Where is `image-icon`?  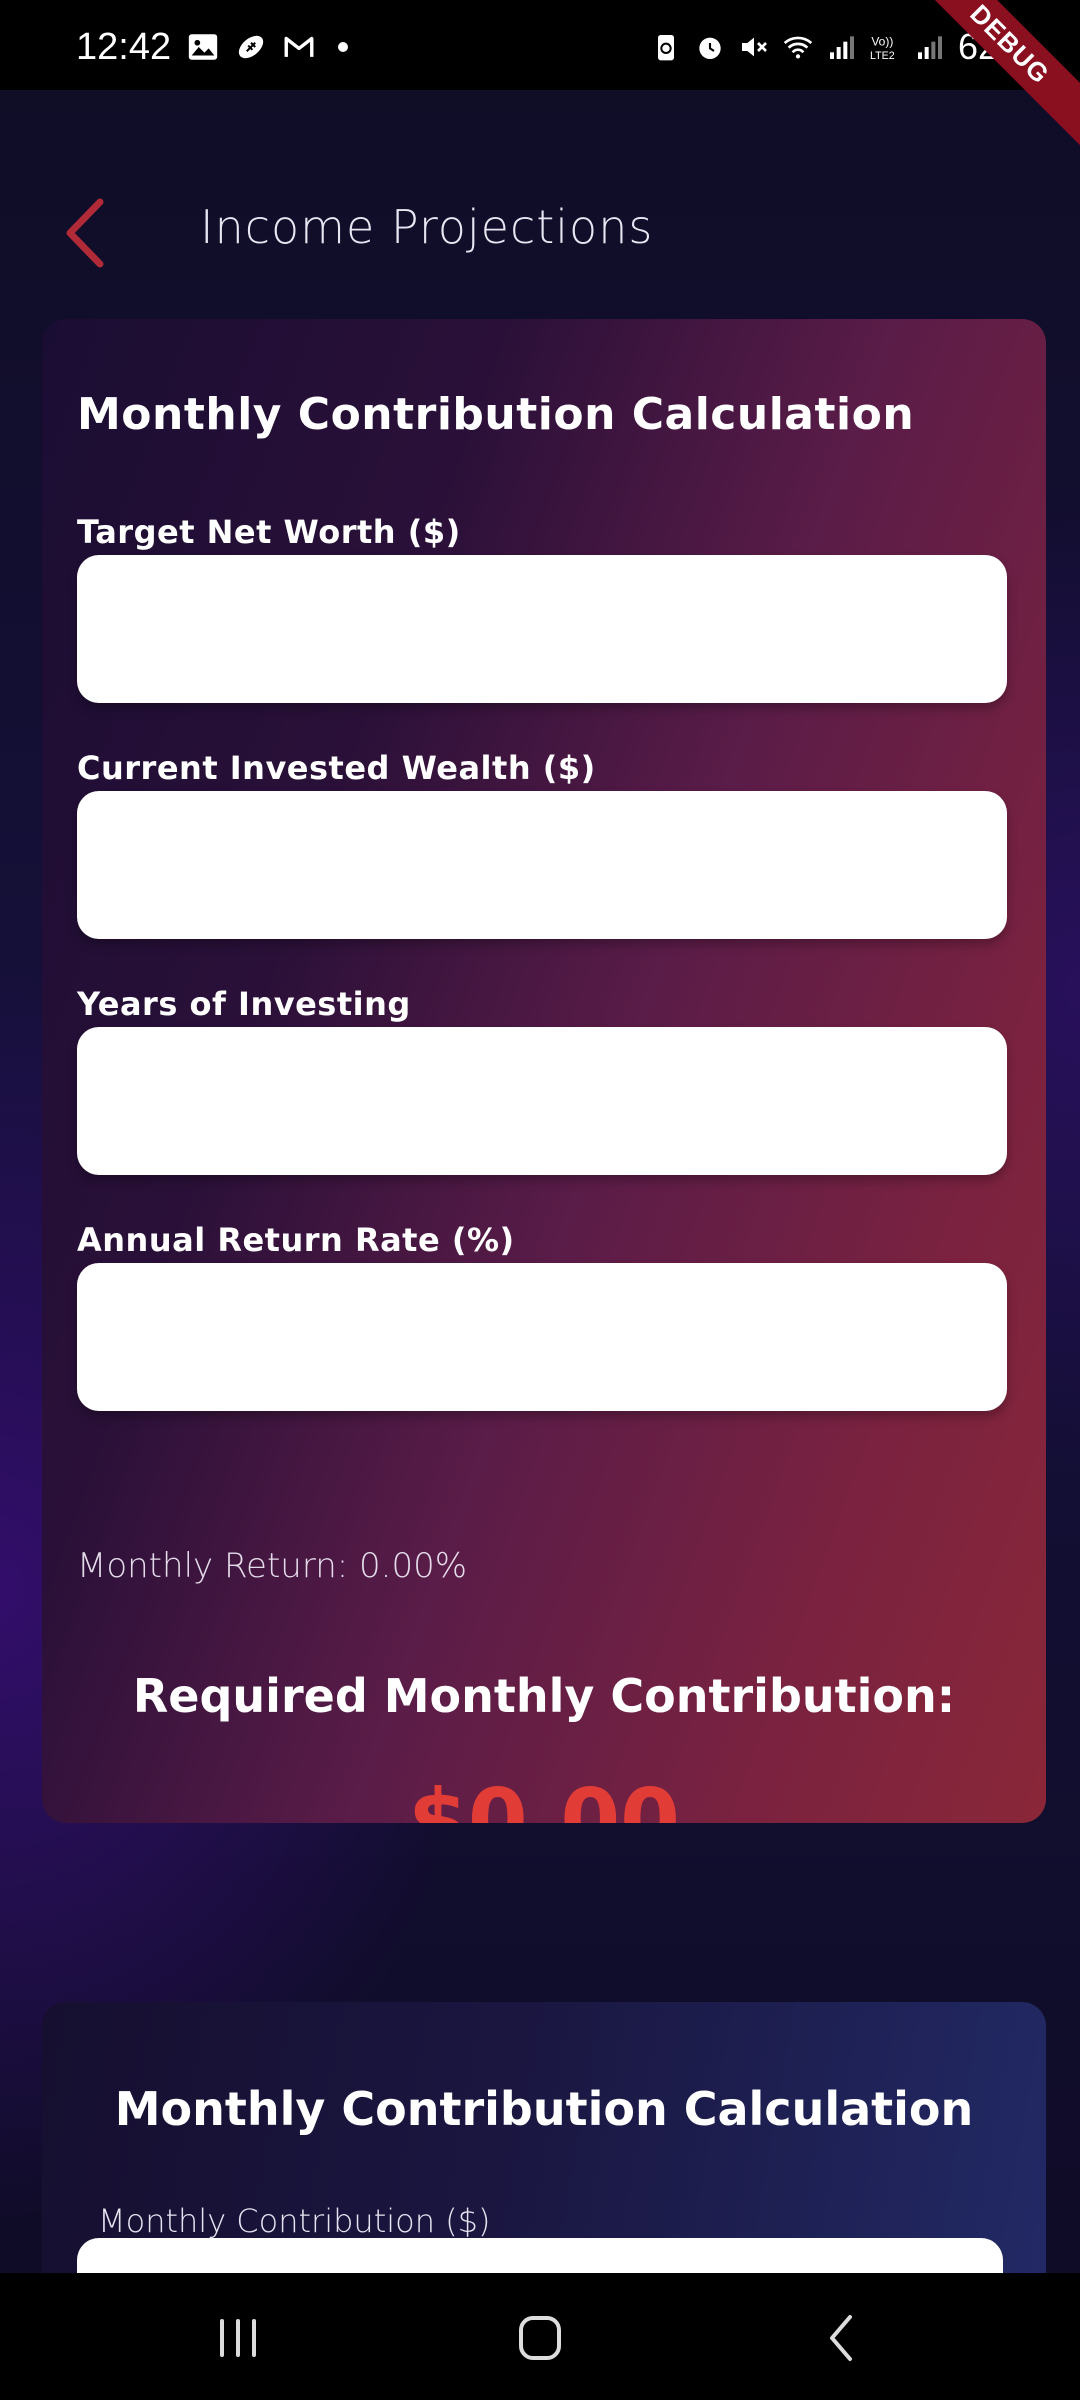
image-icon is located at coordinates (203, 47).